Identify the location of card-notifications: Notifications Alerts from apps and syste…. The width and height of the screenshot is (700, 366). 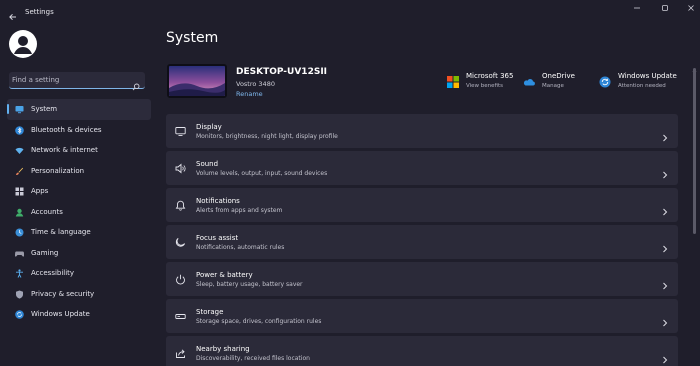
(422, 205).